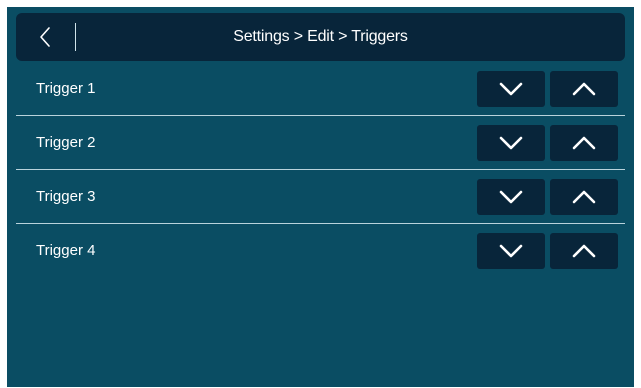 The width and height of the screenshot is (641, 388). I want to click on trigger-4-down-button, so click(511, 251).